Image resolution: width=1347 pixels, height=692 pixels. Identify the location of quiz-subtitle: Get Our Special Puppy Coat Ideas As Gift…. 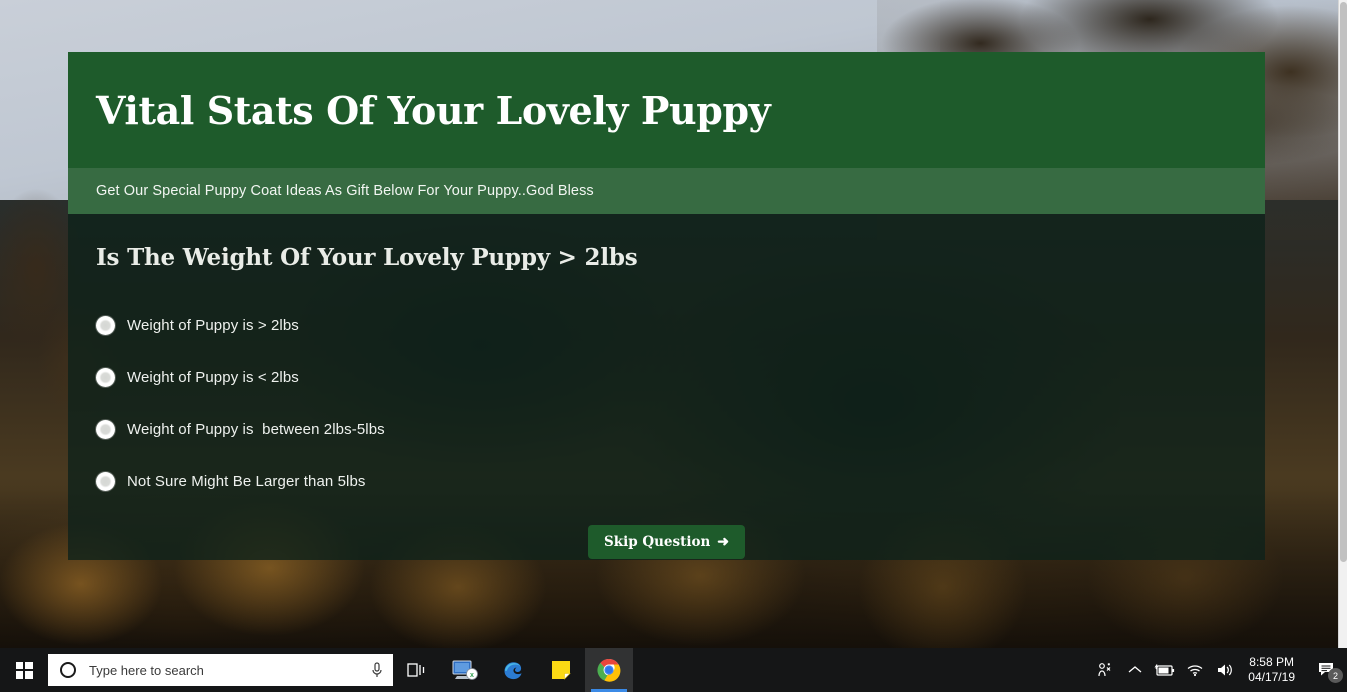
(345, 191).